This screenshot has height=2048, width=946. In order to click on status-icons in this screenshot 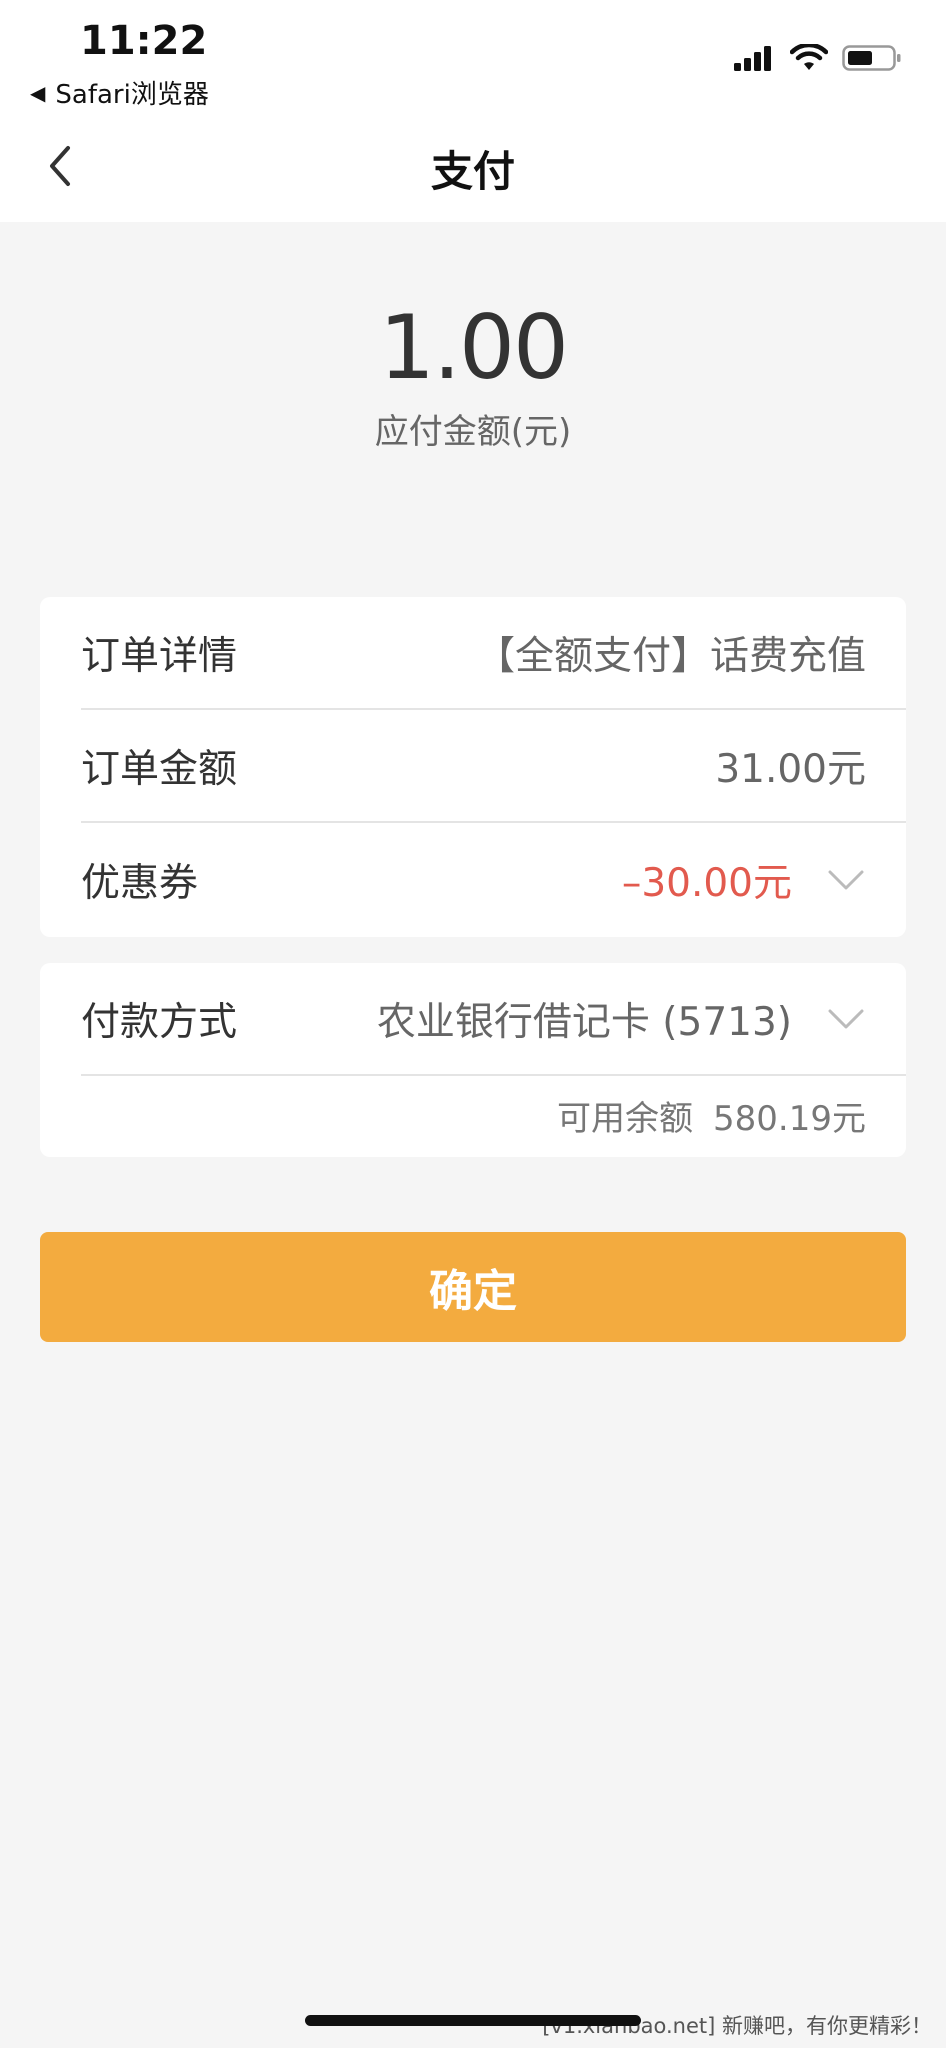, I will do `click(818, 58)`.